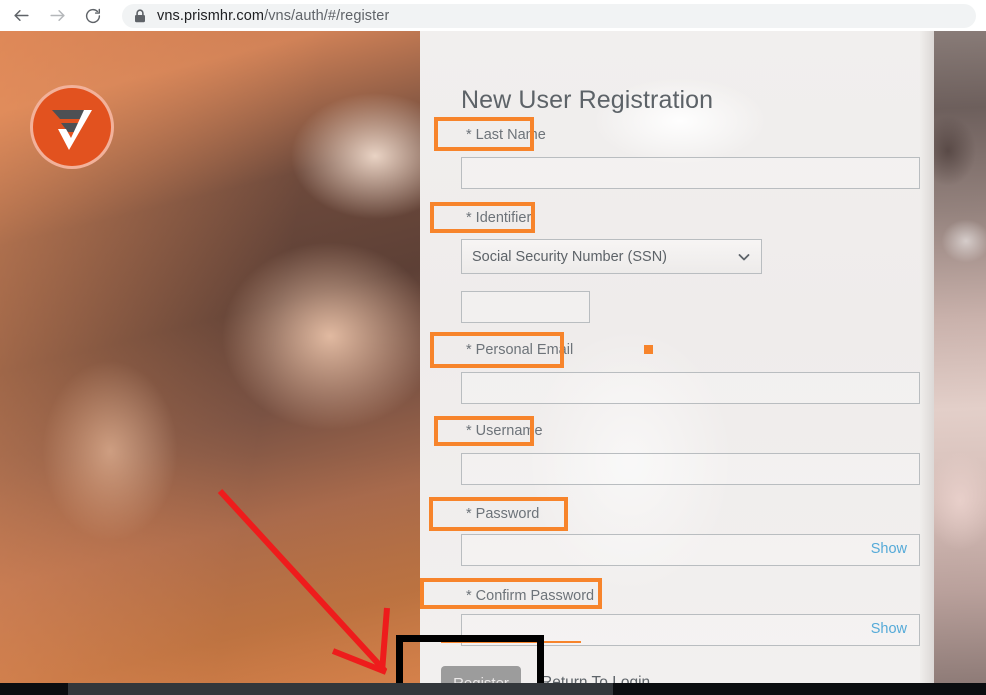 This screenshot has height=695, width=986. What do you see at coordinates (481, 674) in the screenshot?
I see `register-button: Register` at bounding box center [481, 674].